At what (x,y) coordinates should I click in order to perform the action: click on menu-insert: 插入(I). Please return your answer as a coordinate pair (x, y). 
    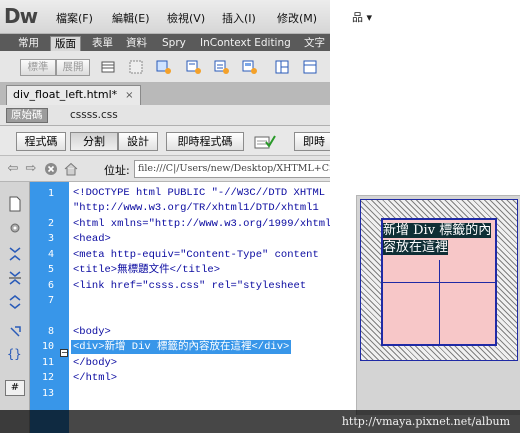
    Looking at the image, I should click on (239, 18).